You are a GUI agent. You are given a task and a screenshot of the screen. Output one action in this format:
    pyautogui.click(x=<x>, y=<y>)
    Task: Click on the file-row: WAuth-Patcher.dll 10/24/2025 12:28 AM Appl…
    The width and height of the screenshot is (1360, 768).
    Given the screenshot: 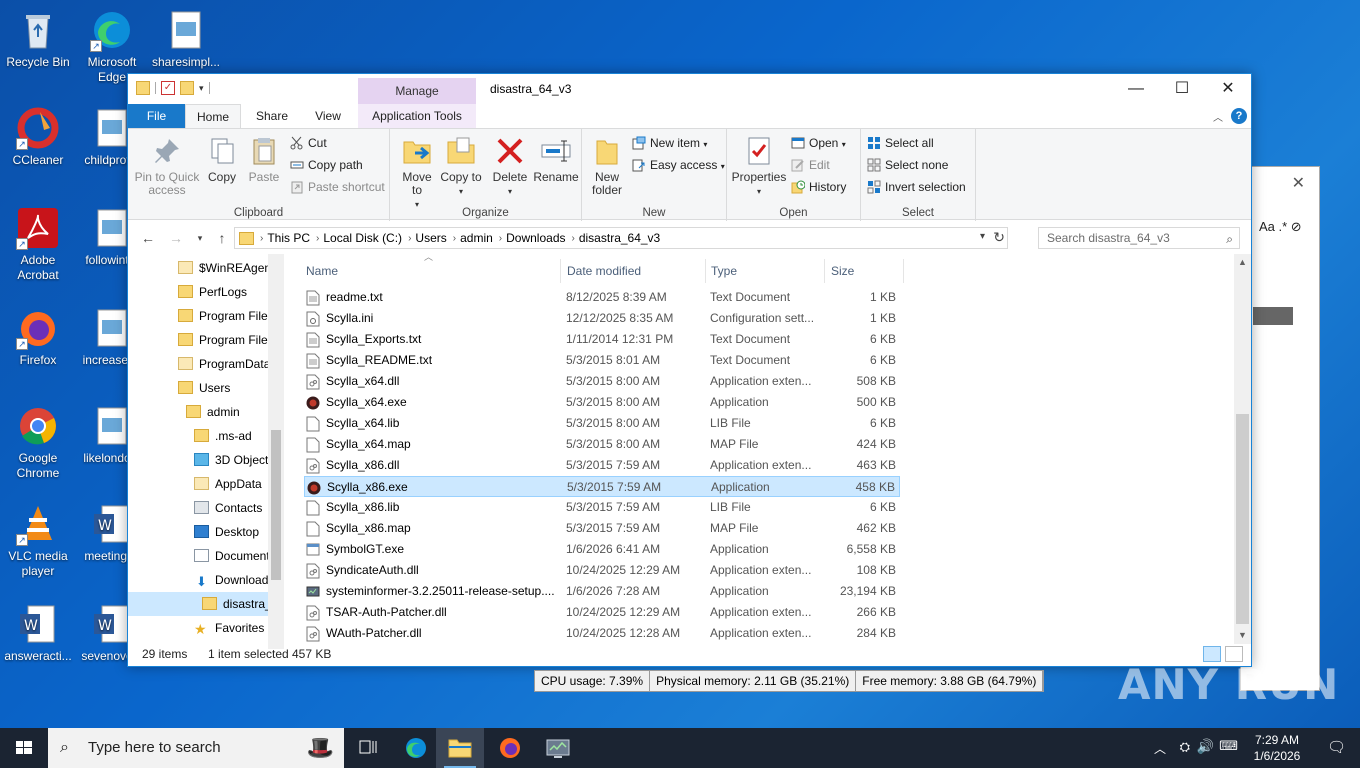 What is the action you would take?
    pyautogui.click(x=602, y=633)
    